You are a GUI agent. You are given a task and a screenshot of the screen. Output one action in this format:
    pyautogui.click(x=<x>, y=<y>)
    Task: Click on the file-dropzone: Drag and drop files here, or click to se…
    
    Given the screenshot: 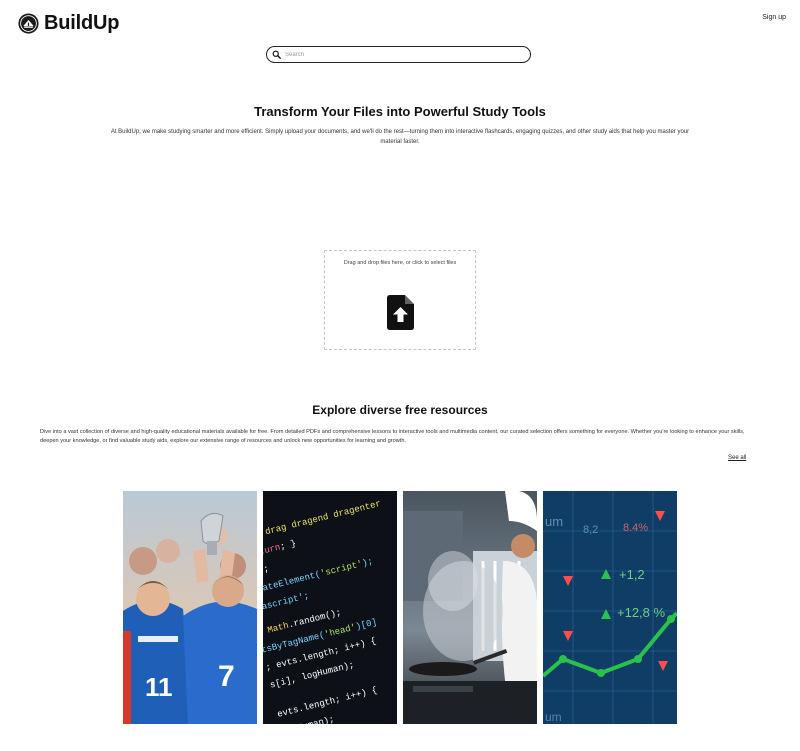 What is the action you would take?
    pyautogui.click(x=400, y=300)
    